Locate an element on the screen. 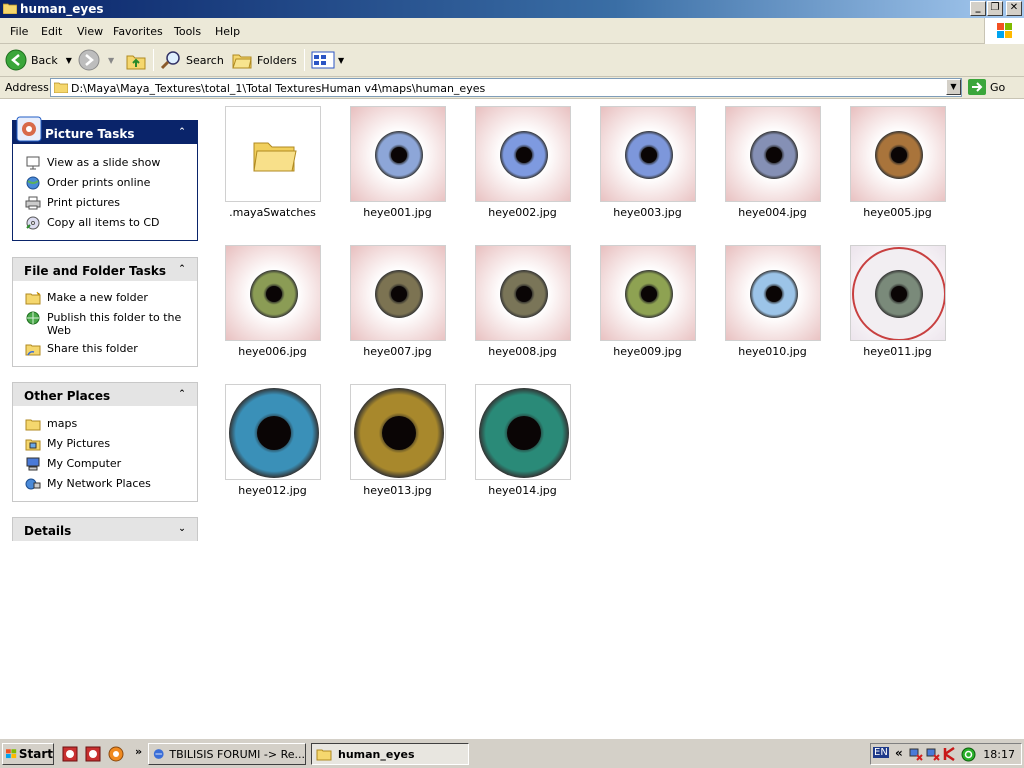 The height and width of the screenshot is (768, 1024). image-thumbnail: heye002.jpg is located at coordinates (522, 165).